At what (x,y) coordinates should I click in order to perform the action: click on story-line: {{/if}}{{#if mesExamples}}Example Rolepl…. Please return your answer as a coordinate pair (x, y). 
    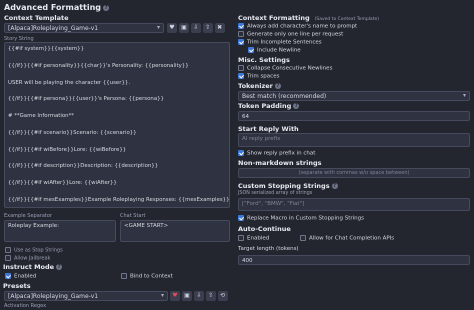
    Looking at the image, I should click on (119, 200).